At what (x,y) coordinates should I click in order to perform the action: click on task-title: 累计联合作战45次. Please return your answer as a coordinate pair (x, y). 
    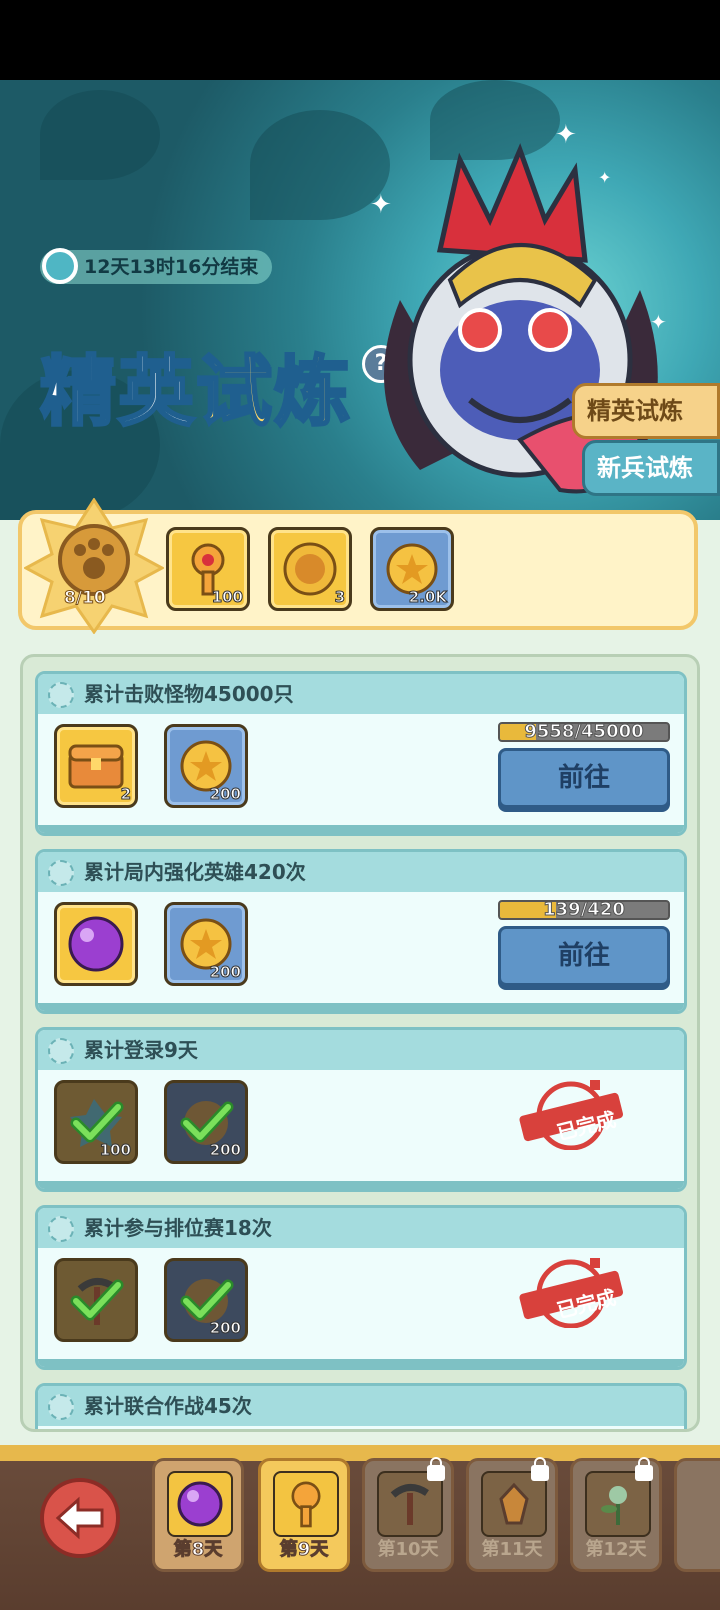
    Looking at the image, I should click on (168, 1406).